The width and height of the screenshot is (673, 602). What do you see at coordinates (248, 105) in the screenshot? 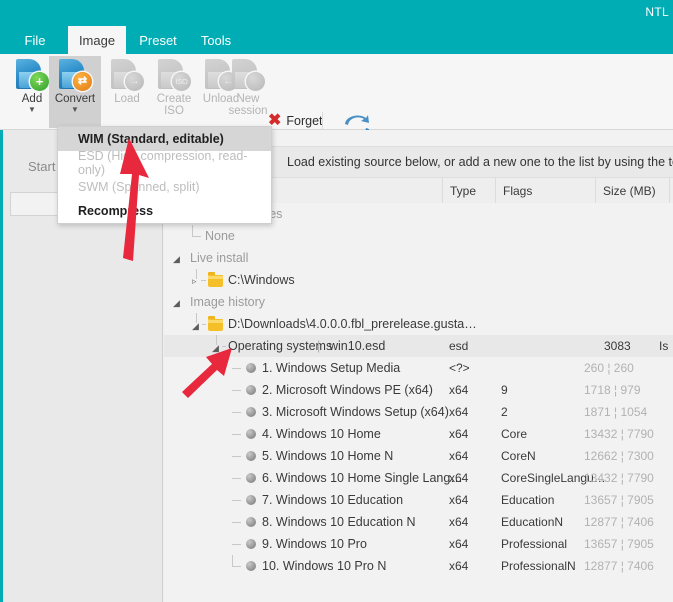
I see `ribbon-button-new-session-label: New session` at bounding box center [248, 105].